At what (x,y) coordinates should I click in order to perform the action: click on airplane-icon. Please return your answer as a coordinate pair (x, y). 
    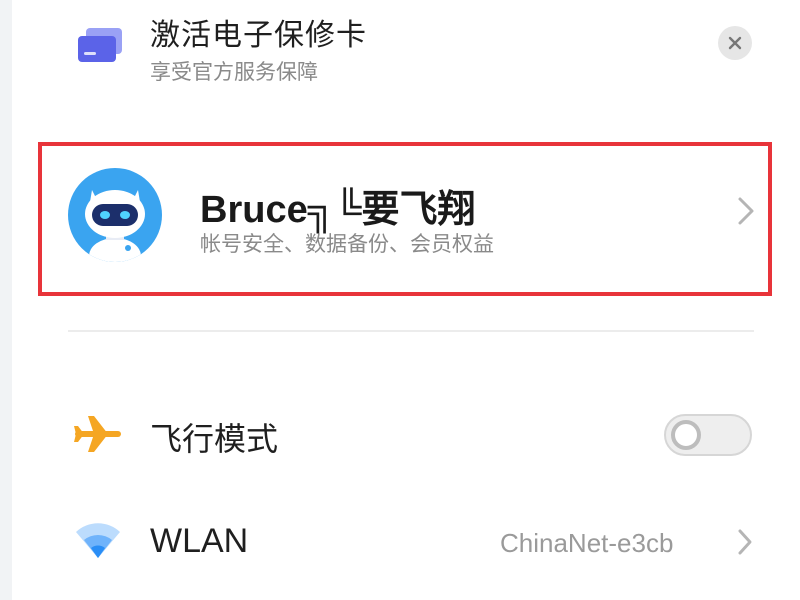
    Looking at the image, I should click on (97, 434).